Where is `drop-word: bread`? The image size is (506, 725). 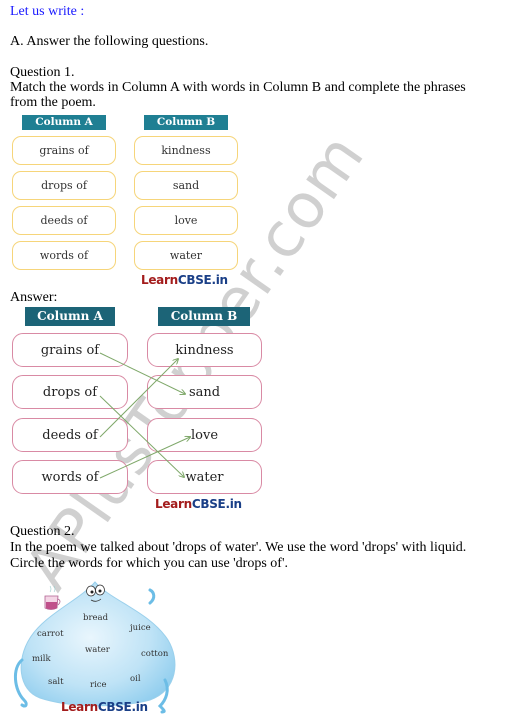
drop-word: bread is located at coordinates (96, 618).